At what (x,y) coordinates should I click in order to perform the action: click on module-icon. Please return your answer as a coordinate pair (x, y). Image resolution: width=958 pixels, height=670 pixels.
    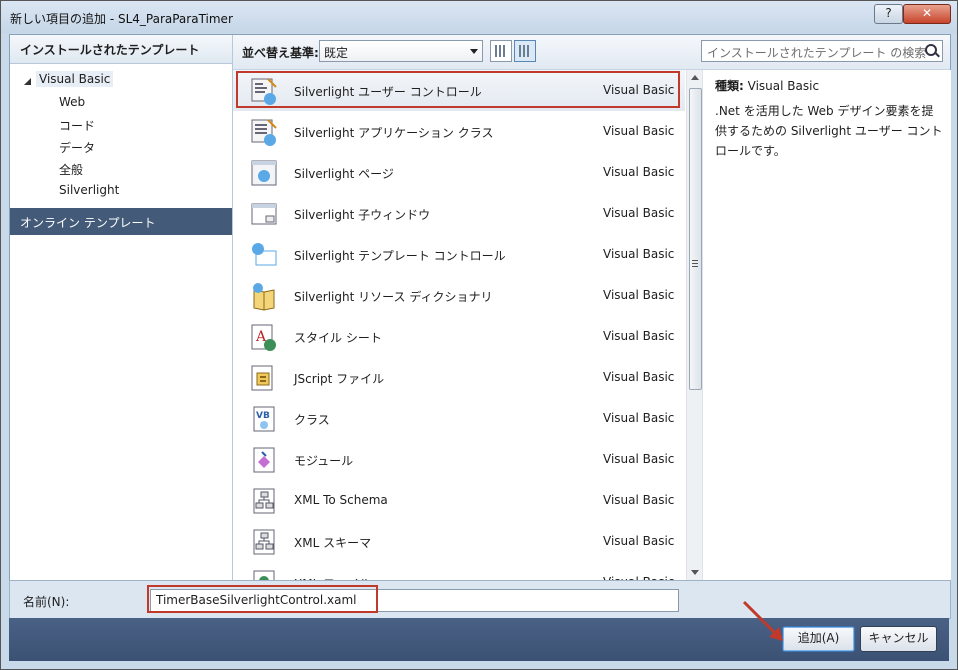
    Looking at the image, I should click on (264, 460).